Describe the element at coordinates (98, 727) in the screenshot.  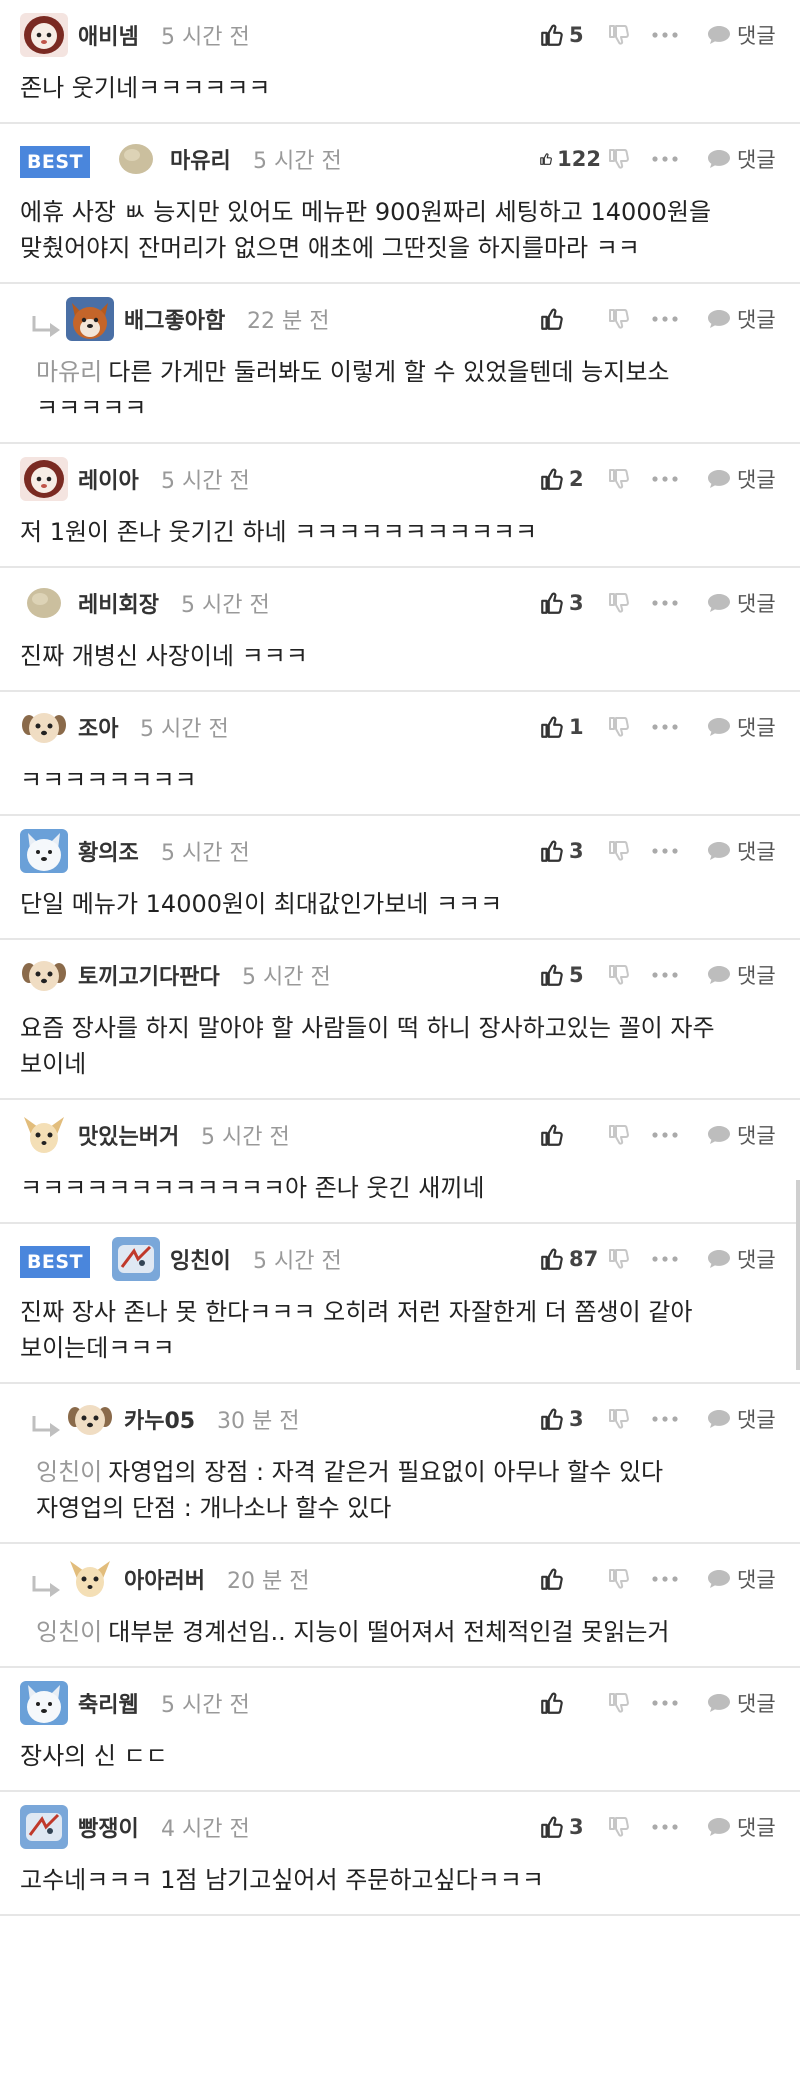
I see `author-name: 조아` at that location.